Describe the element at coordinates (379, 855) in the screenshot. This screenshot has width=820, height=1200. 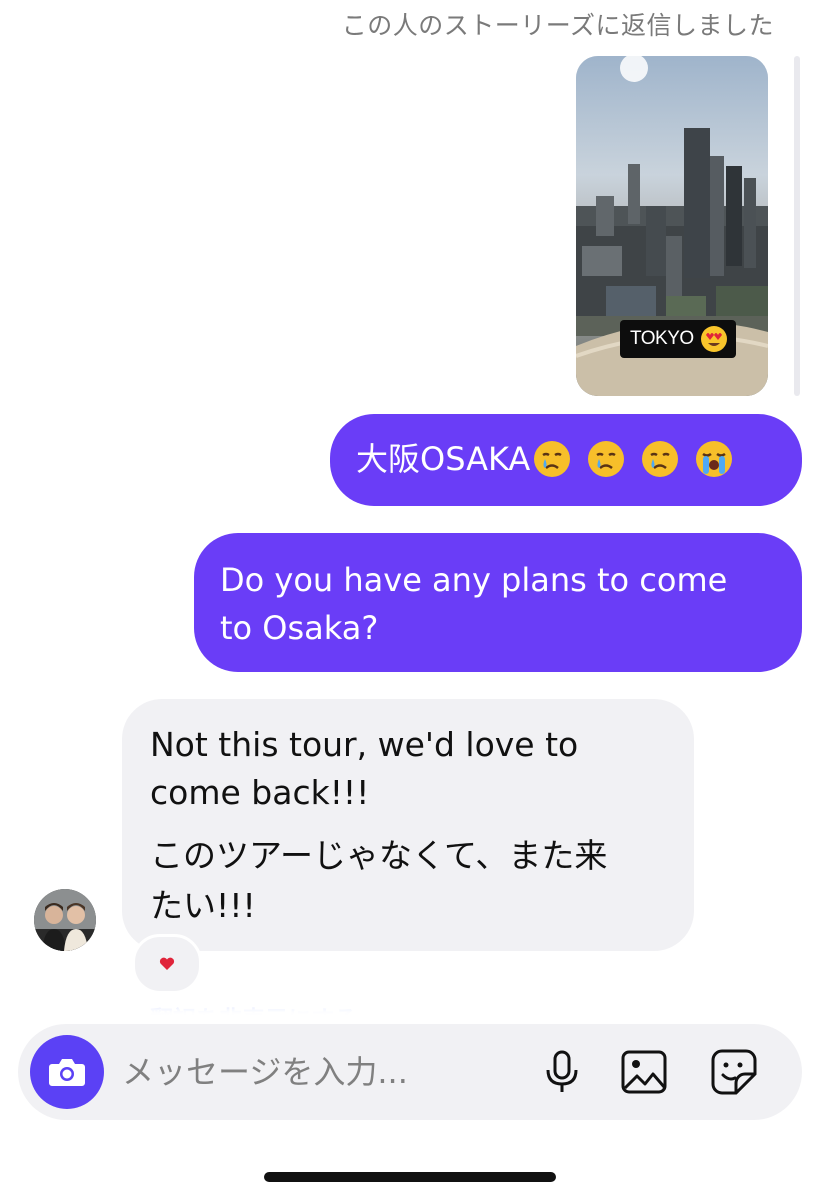
I see `translated-text: このツアーじゃなくて、また来` at that location.